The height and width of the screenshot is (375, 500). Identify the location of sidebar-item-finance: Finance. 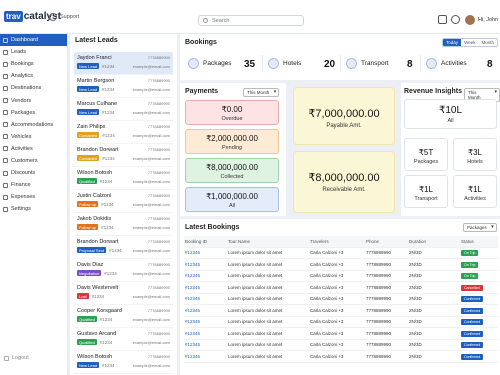
(33, 185).